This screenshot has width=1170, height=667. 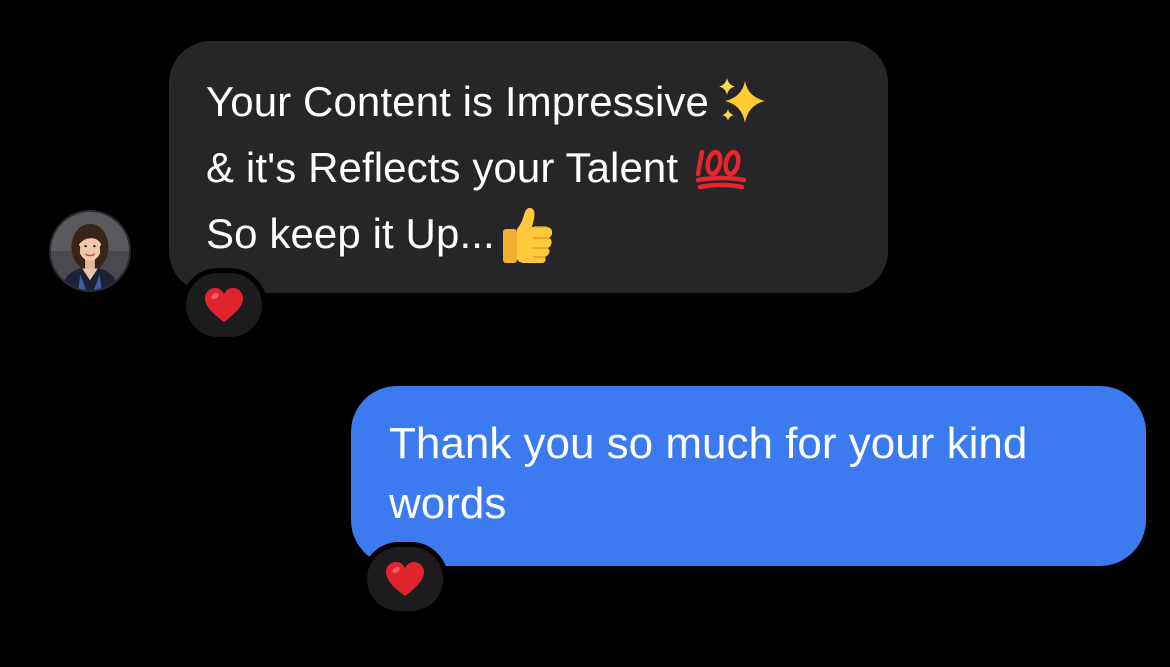 I want to click on message-line: Thank you so much for your kind, so click(x=708, y=443).